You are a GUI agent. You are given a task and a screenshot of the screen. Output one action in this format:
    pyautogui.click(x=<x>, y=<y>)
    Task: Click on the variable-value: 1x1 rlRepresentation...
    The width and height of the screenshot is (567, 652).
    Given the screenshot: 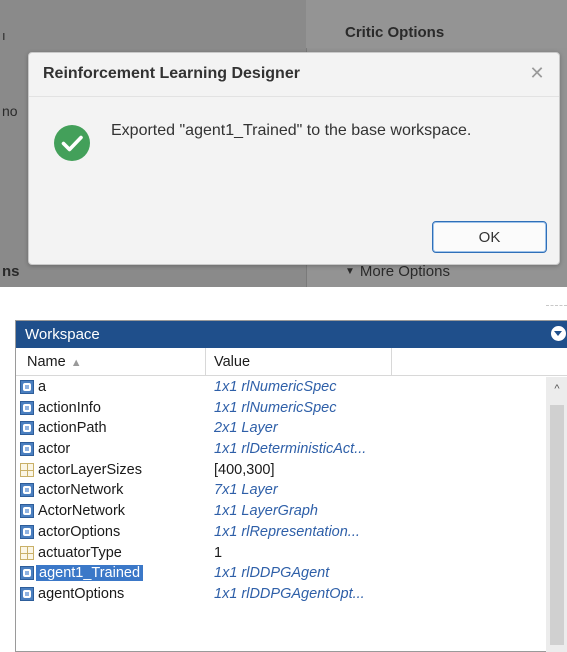 What is the action you would take?
    pyautogui.click(x=287, y=531)
    